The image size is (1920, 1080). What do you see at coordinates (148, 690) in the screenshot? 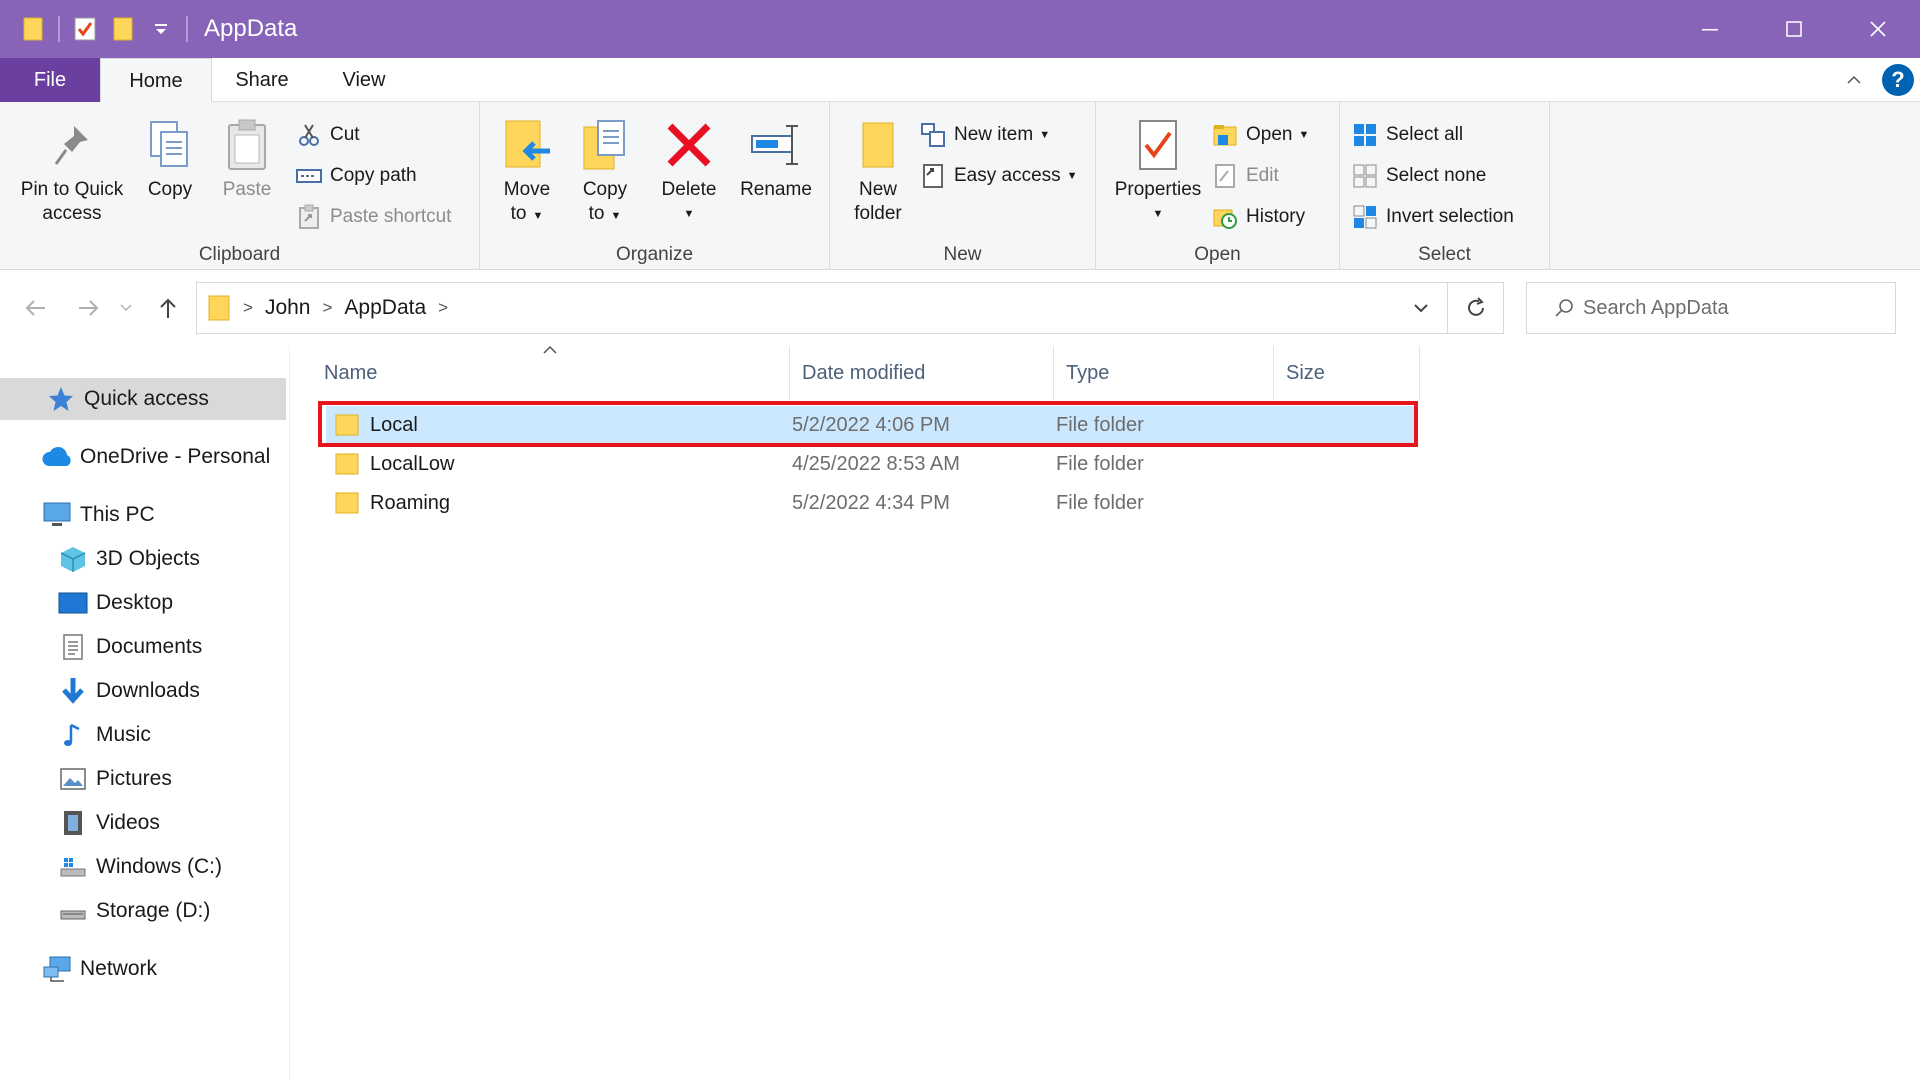
I see `nav-item-label: Downloads` at bounding box center [148, 690].